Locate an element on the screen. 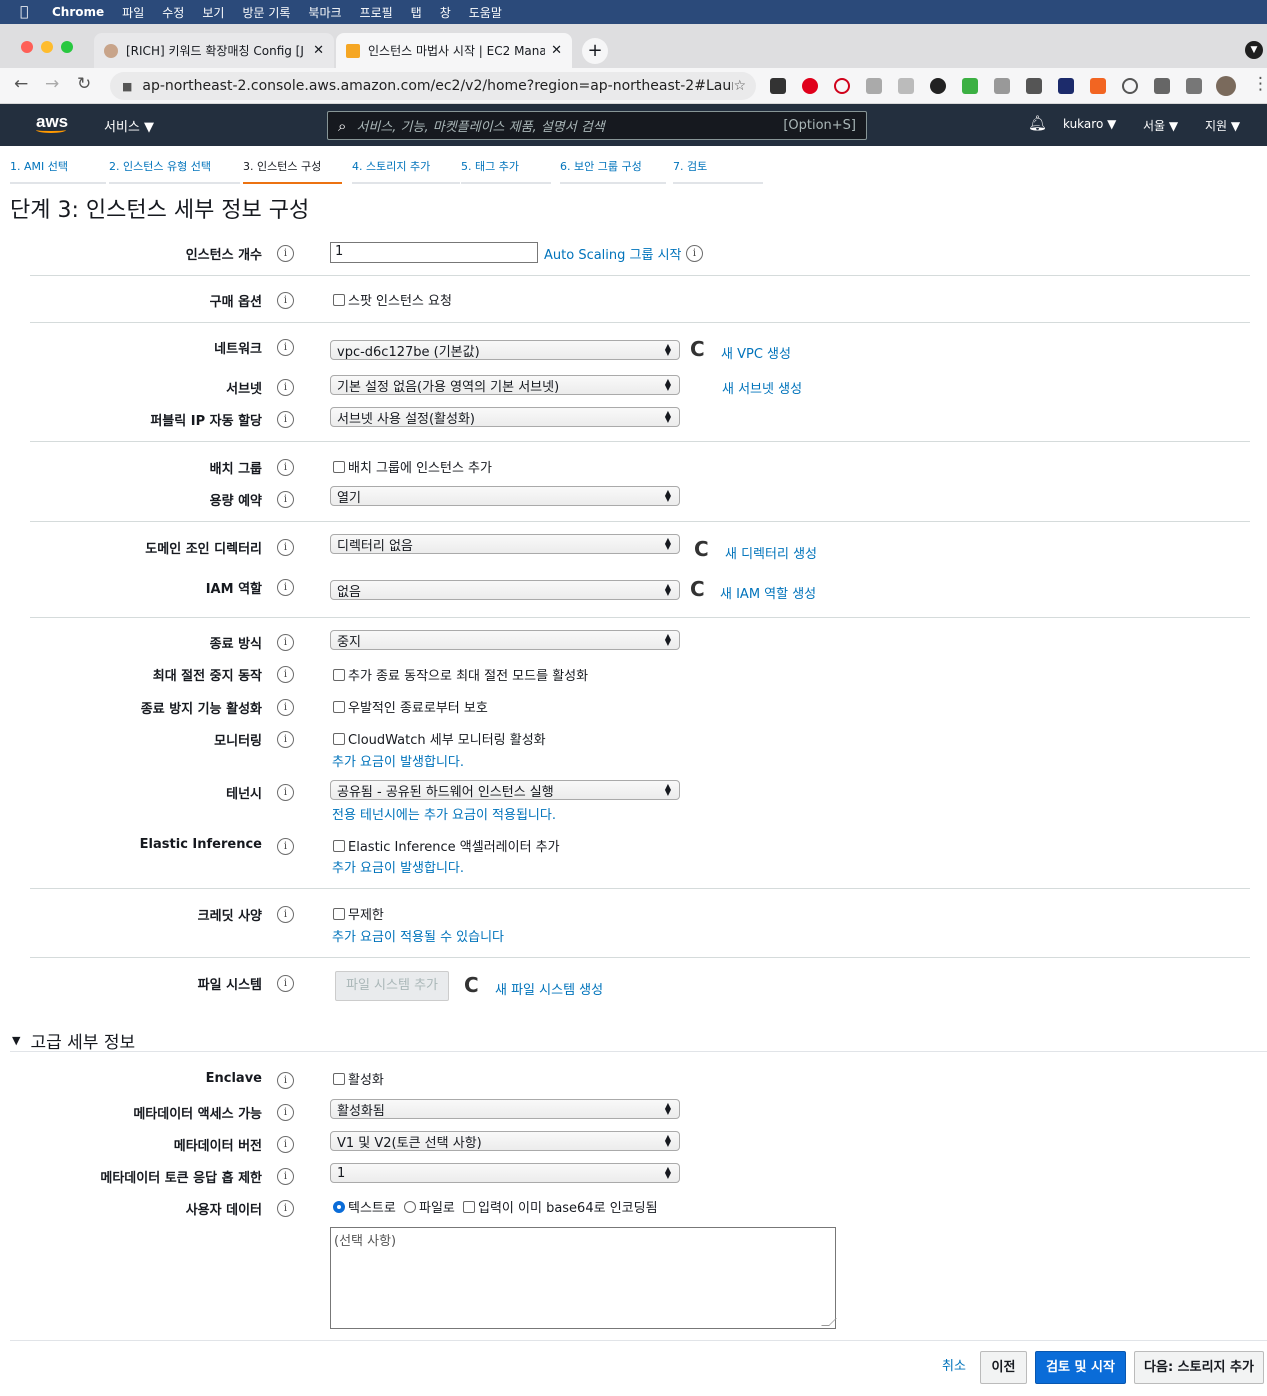 The height and width of the screenshot is (1396, 1267). base64-checkbox: 입력이 이미 base64로 인코딩됨 is located at coordinates (560, 1206).